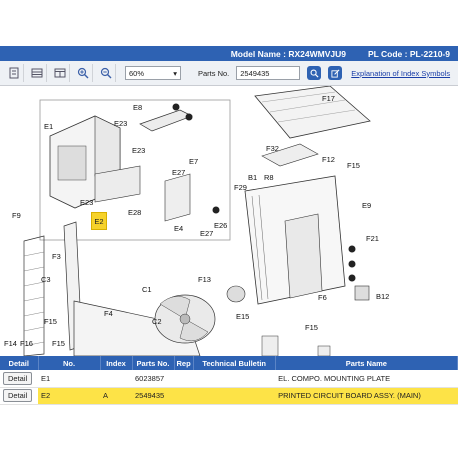  I want to click on label-c3: C3, so click(46, 279).